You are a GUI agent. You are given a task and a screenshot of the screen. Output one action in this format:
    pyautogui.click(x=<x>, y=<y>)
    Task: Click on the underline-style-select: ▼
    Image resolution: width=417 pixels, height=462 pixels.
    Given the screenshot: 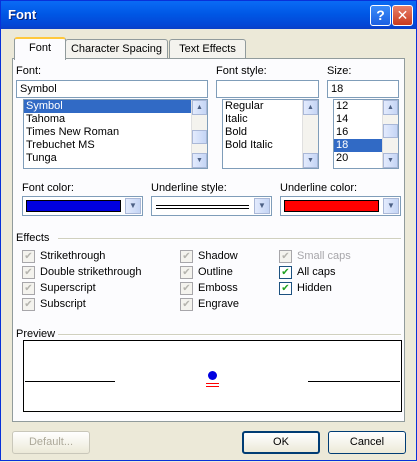 What is the action you would take?
    pyautogui.click(x=211, y=206)
    